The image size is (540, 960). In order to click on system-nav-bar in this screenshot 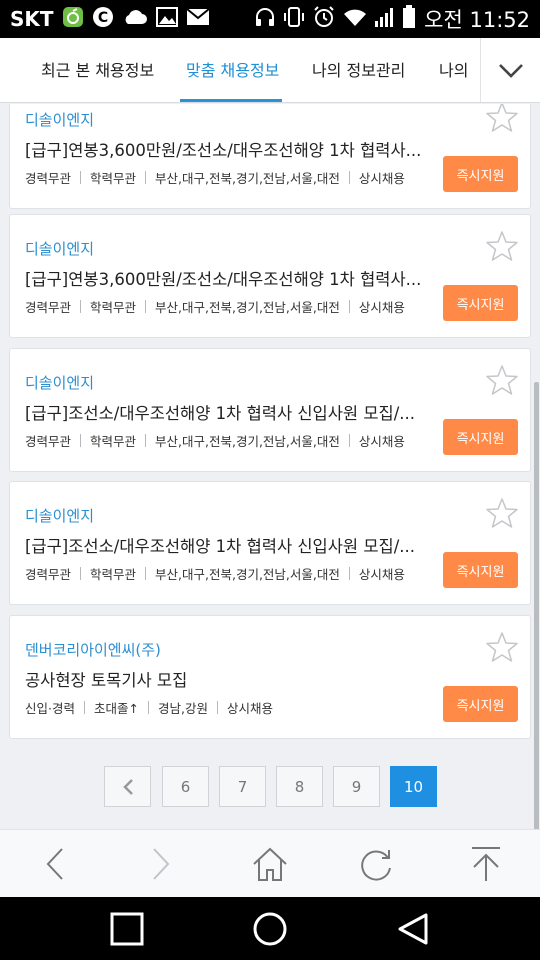, I will do `click(270, 928)`.